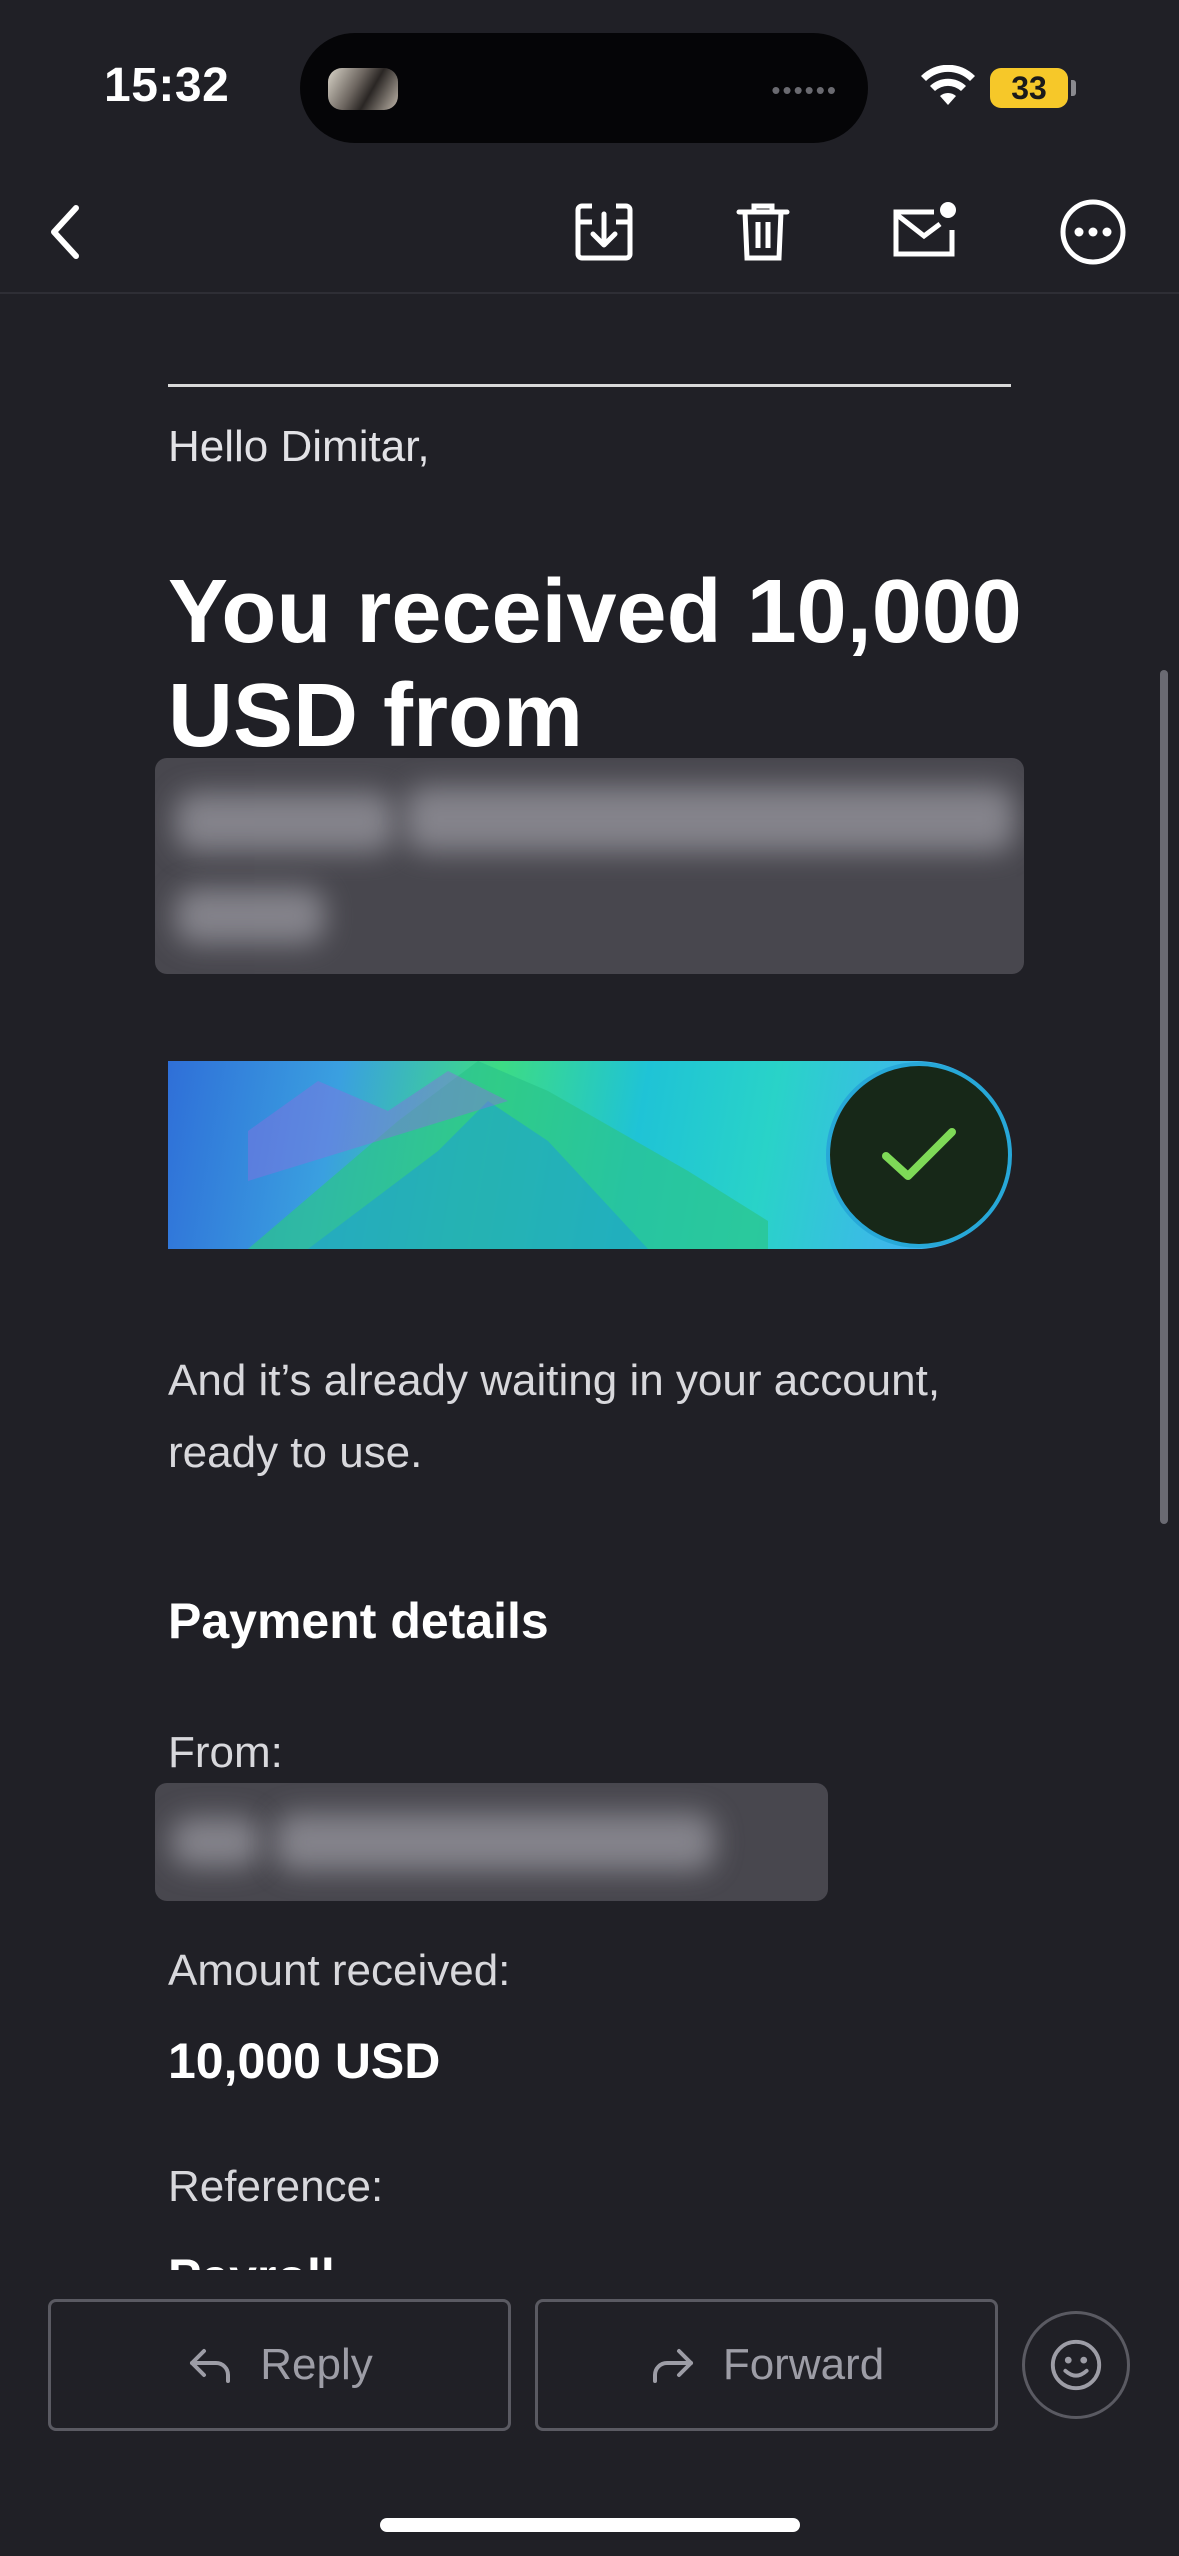 The height and width of the screenshot is (2556, 1179). What do you see at coordinates (167, 85) in the screenshot?
I see `status-time: 15:32` at bounding box center [167, 85].